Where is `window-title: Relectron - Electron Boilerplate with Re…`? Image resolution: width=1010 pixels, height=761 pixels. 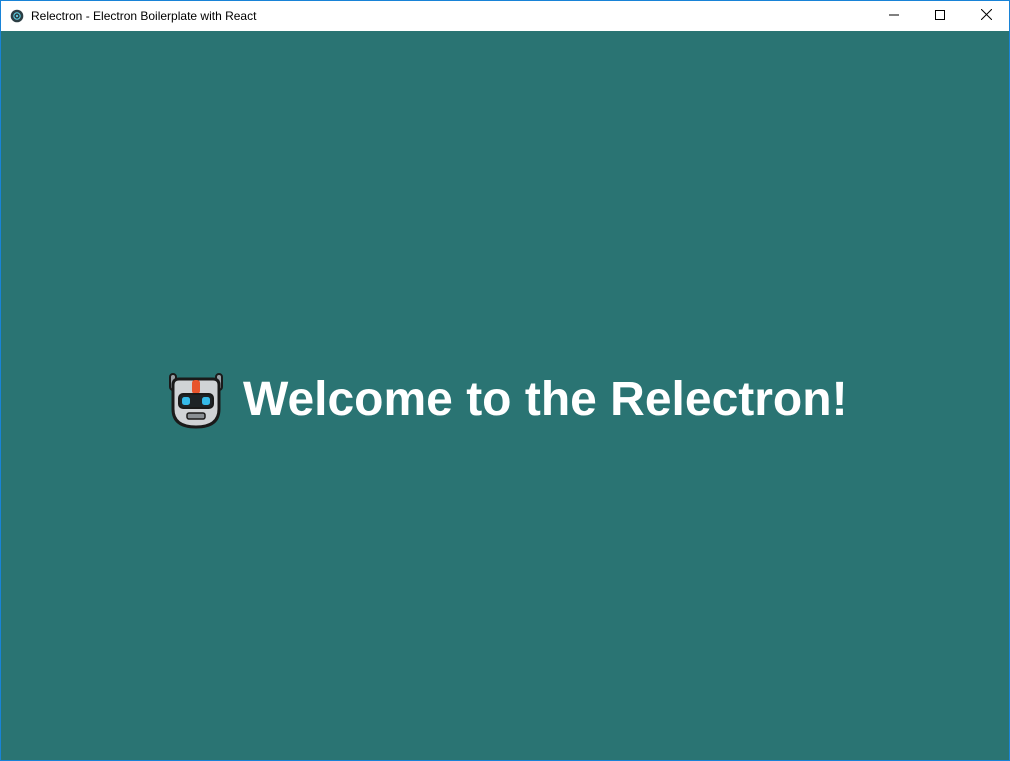 window-title: Relectron - Electron Boilerplate with Re… is located at coordinates (144, 16).